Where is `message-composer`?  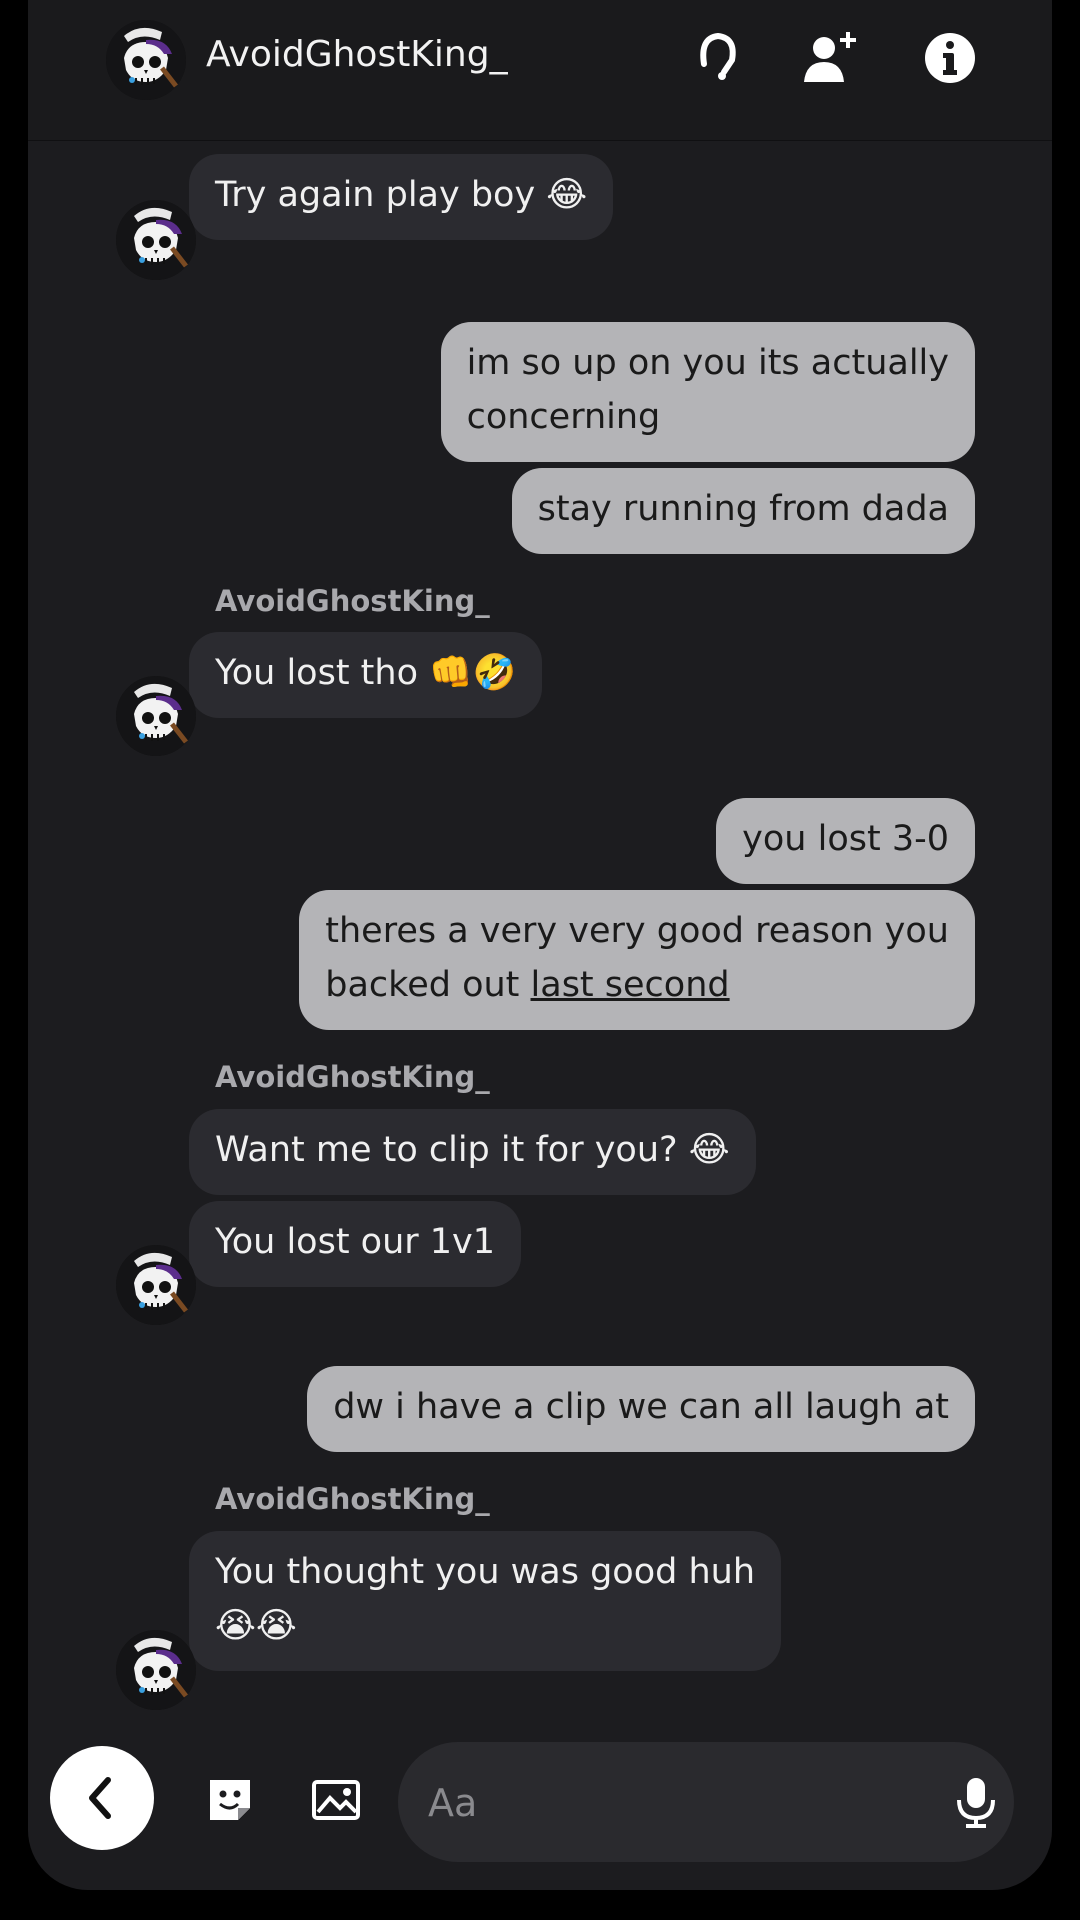
message-composer is located at coordinates (540, 1810).